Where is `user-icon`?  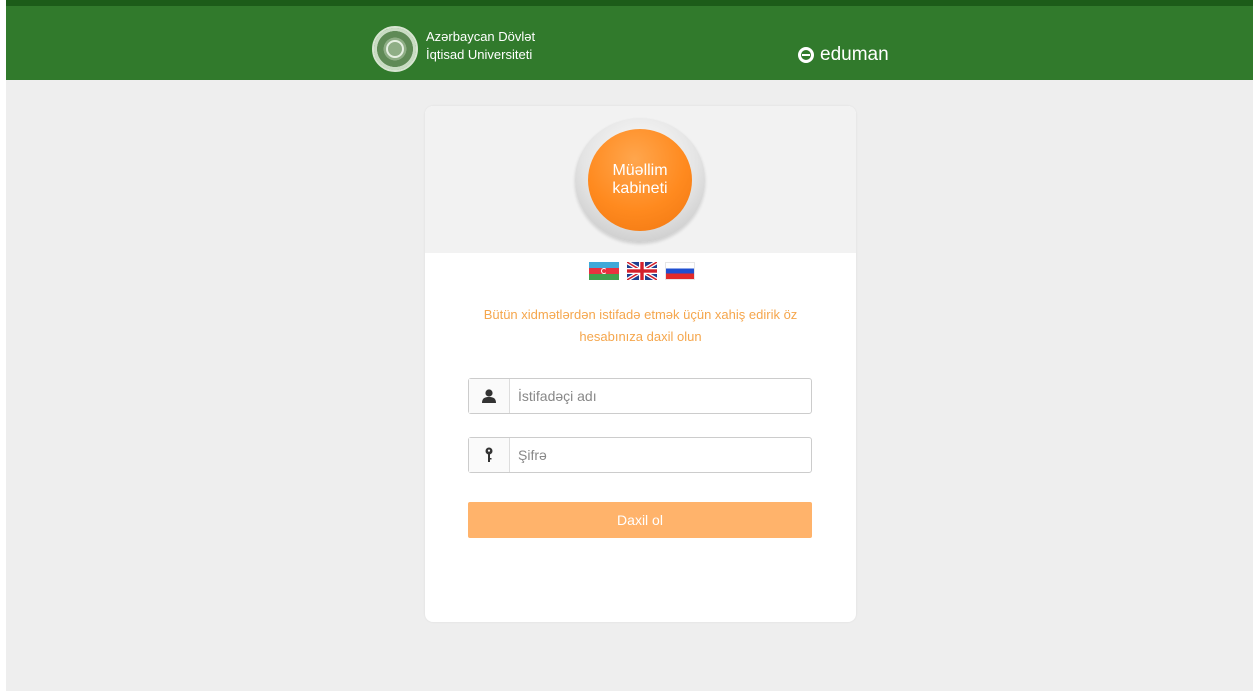 user-icon is located at coordinates (489, 396).